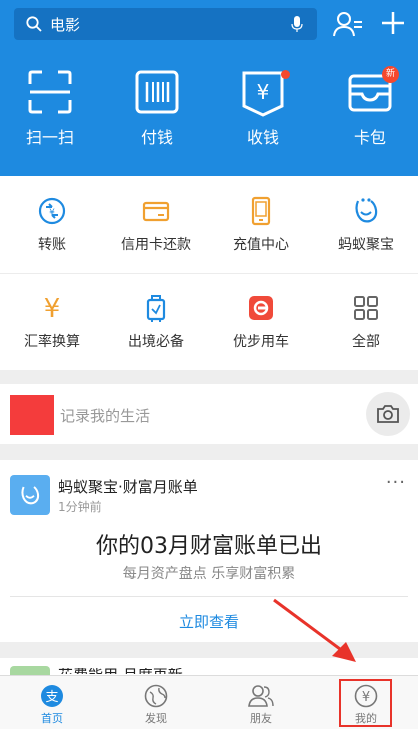 This screenshot has height=729, width=418. What do you see at coordinates (105, 415) in the screenshot?
I see `record-input: 记录我的生活` at bounding box center [105, 415].